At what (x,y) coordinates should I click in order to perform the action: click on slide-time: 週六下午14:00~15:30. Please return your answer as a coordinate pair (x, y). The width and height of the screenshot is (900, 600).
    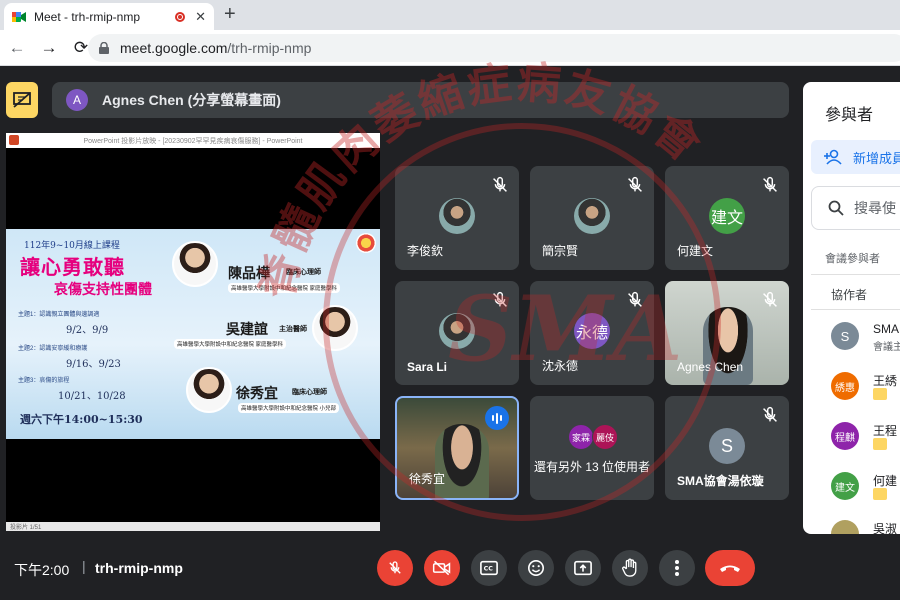
    Looking at the image, I should click on (81, 419).